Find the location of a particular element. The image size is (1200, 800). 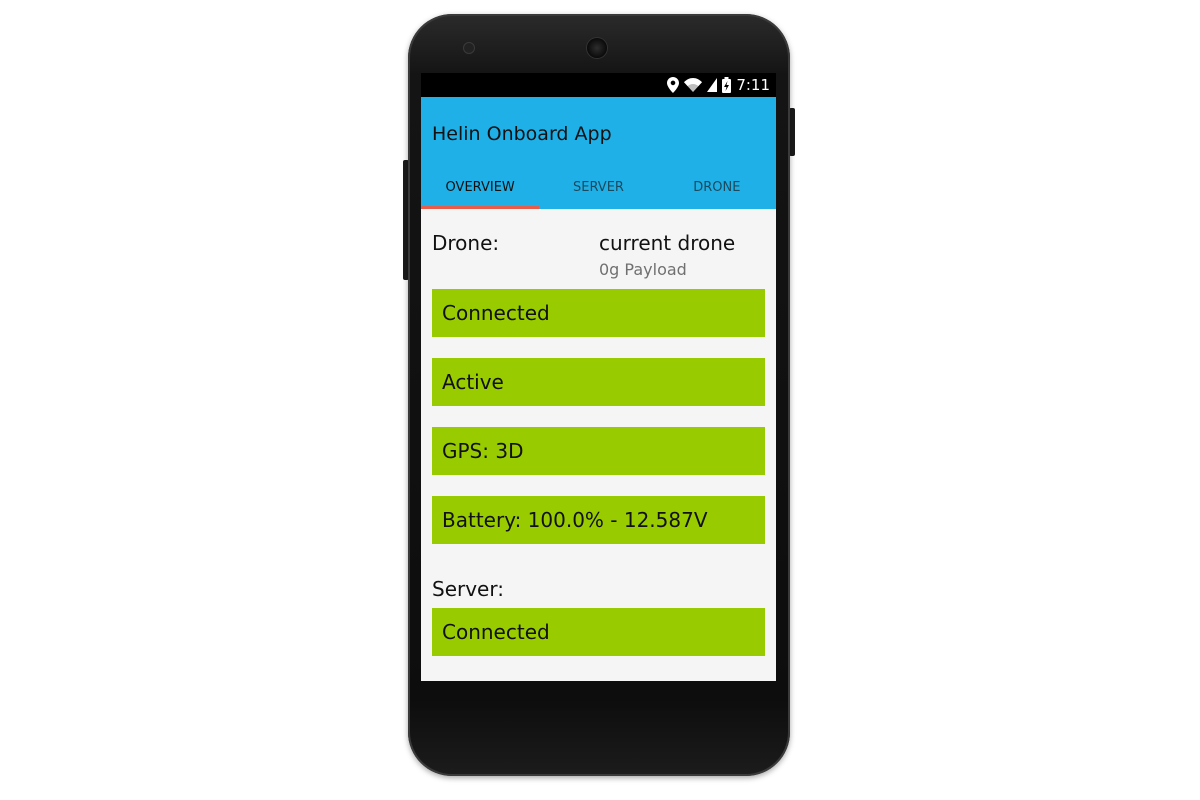

drone-header: Drone: current drone 0g Payload is located at coordinates (598, 249).